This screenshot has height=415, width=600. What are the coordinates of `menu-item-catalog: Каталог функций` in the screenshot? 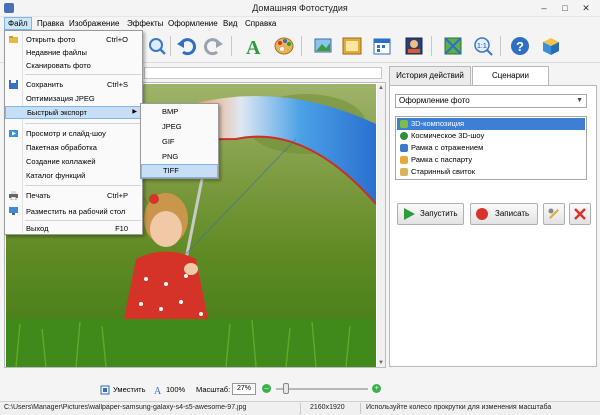 It's located at (73, 175).